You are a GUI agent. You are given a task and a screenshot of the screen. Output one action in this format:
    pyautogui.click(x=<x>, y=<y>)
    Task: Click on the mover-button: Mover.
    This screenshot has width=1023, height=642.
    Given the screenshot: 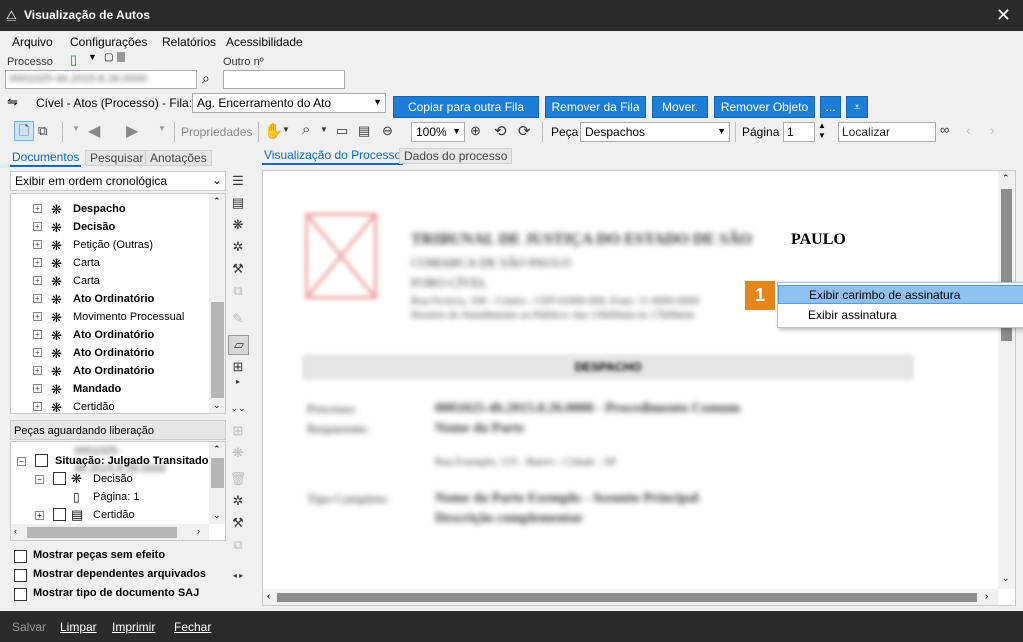 What is the action you would take?
    pyautogui.click(x=680, y=107)
    